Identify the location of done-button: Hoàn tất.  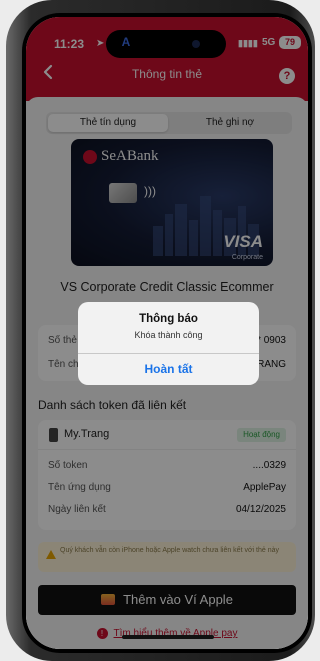
(168, 369).